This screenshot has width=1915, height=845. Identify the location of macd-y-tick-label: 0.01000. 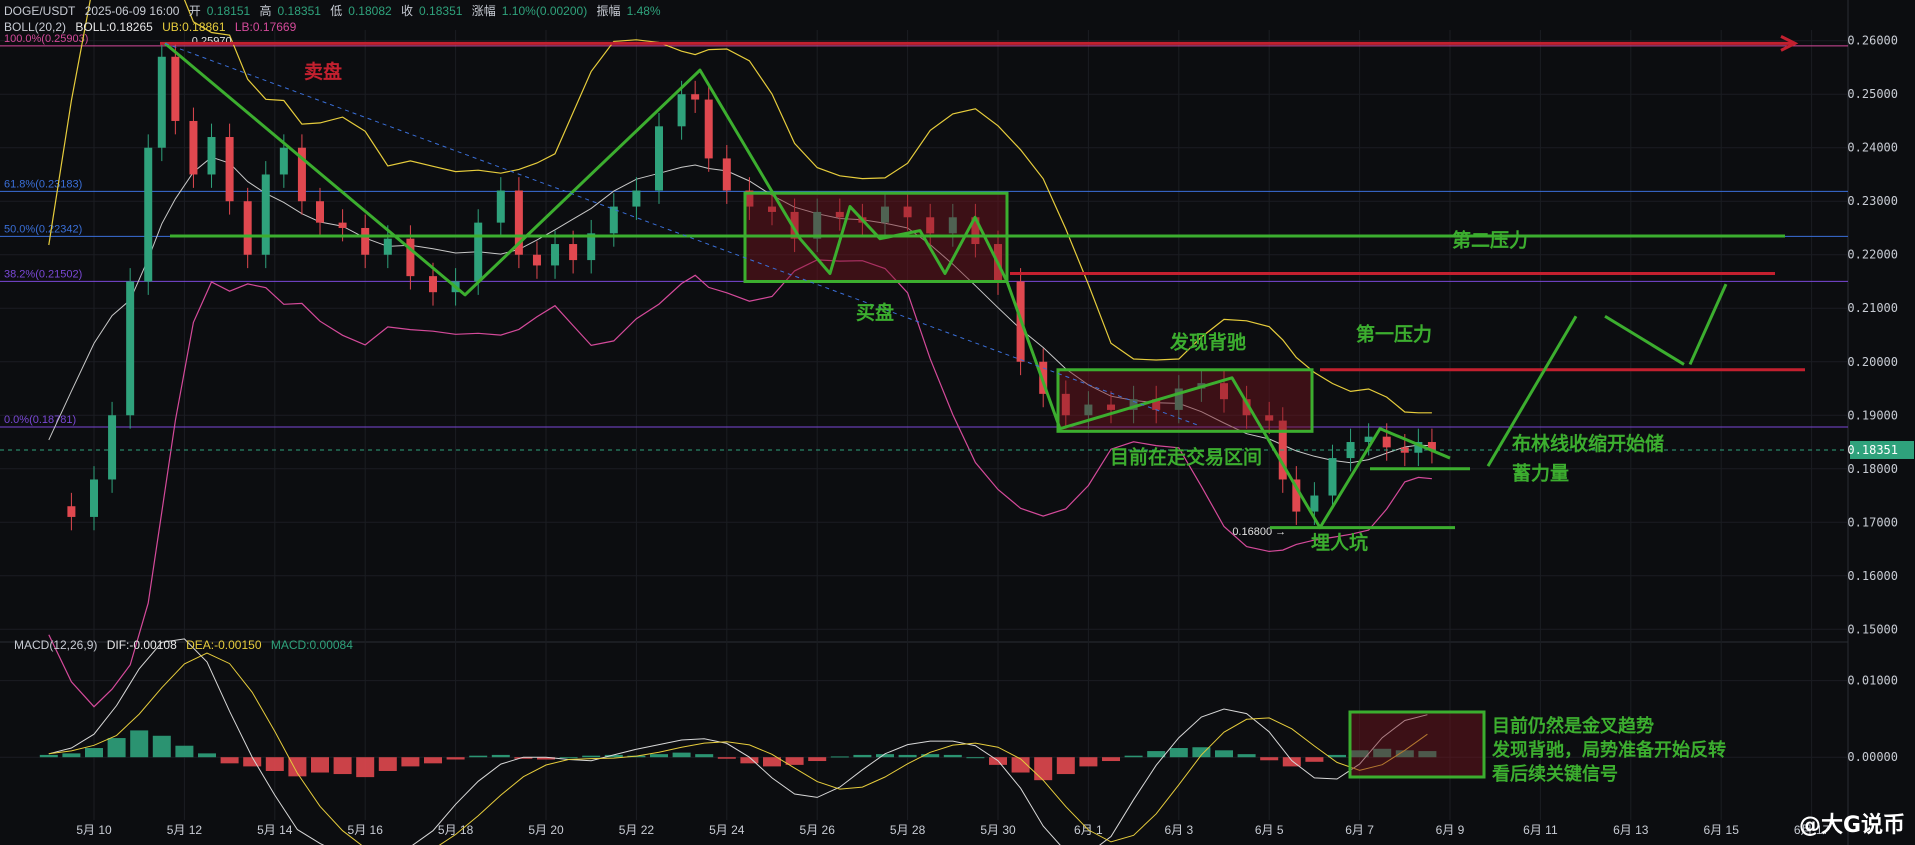
(1872, 681).